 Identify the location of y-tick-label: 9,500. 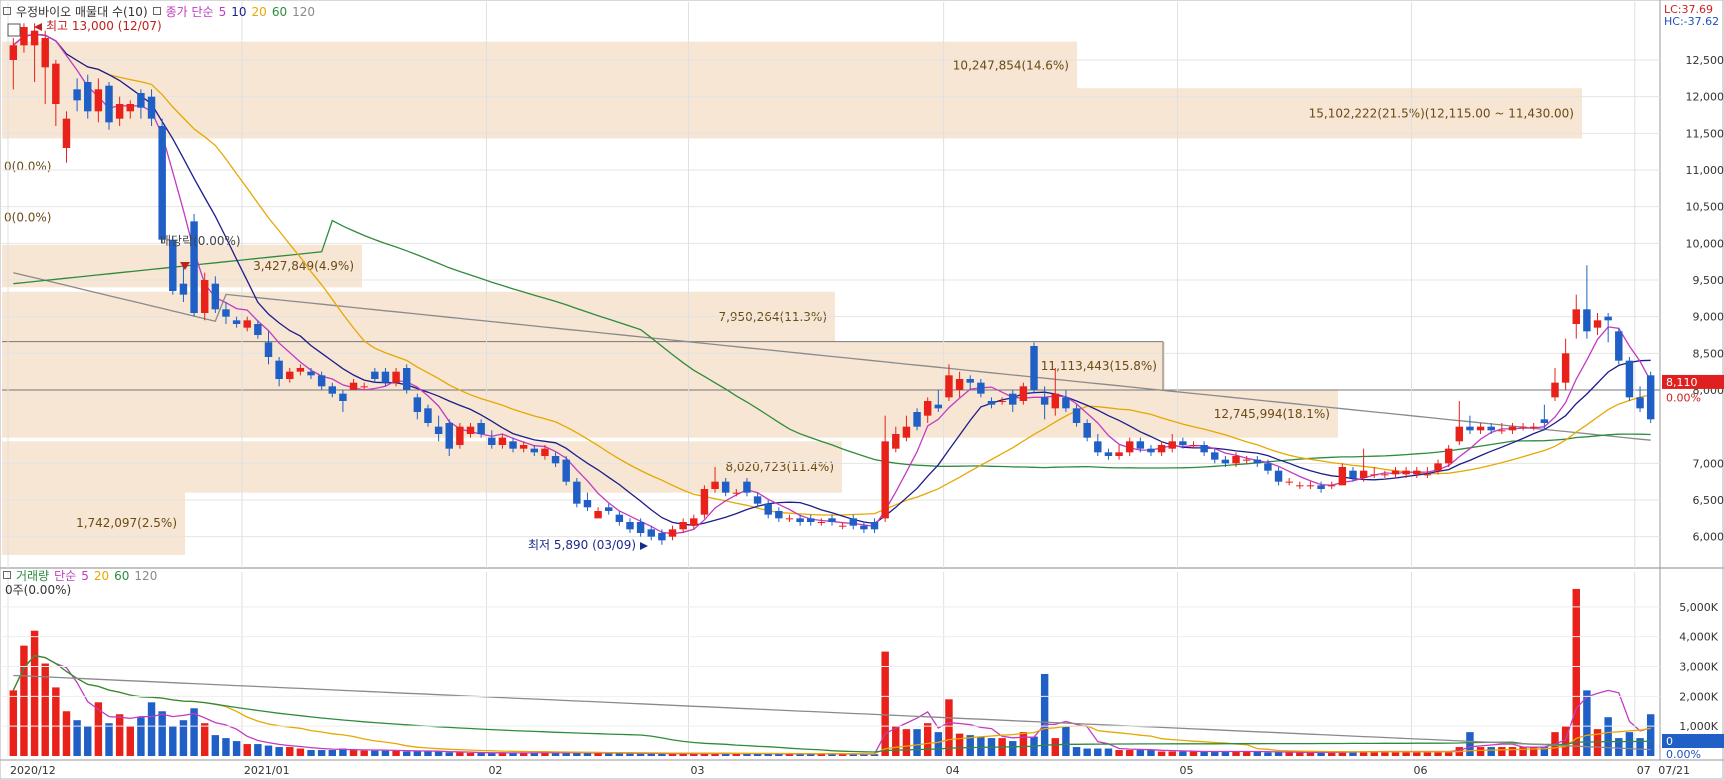
(1708, 280).